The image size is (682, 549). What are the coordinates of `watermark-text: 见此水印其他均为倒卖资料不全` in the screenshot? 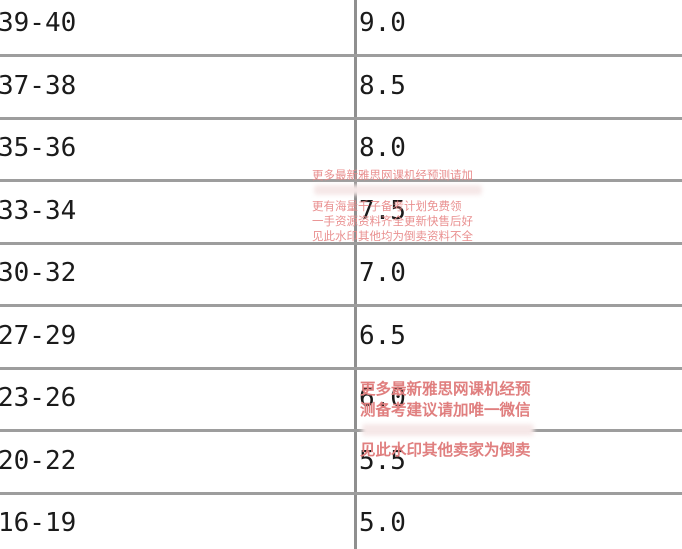 It's located at (392, 236).